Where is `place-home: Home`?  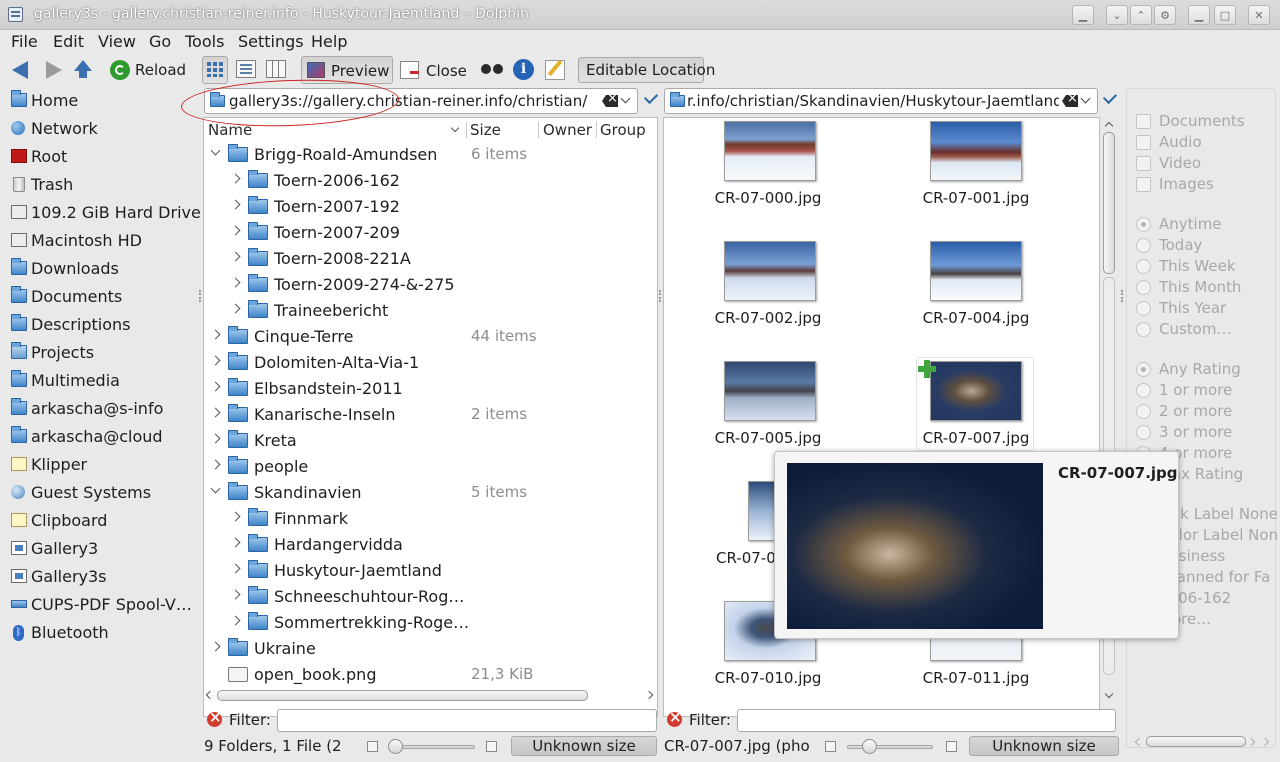 place-home: Home is located at coordinates (101, 101).